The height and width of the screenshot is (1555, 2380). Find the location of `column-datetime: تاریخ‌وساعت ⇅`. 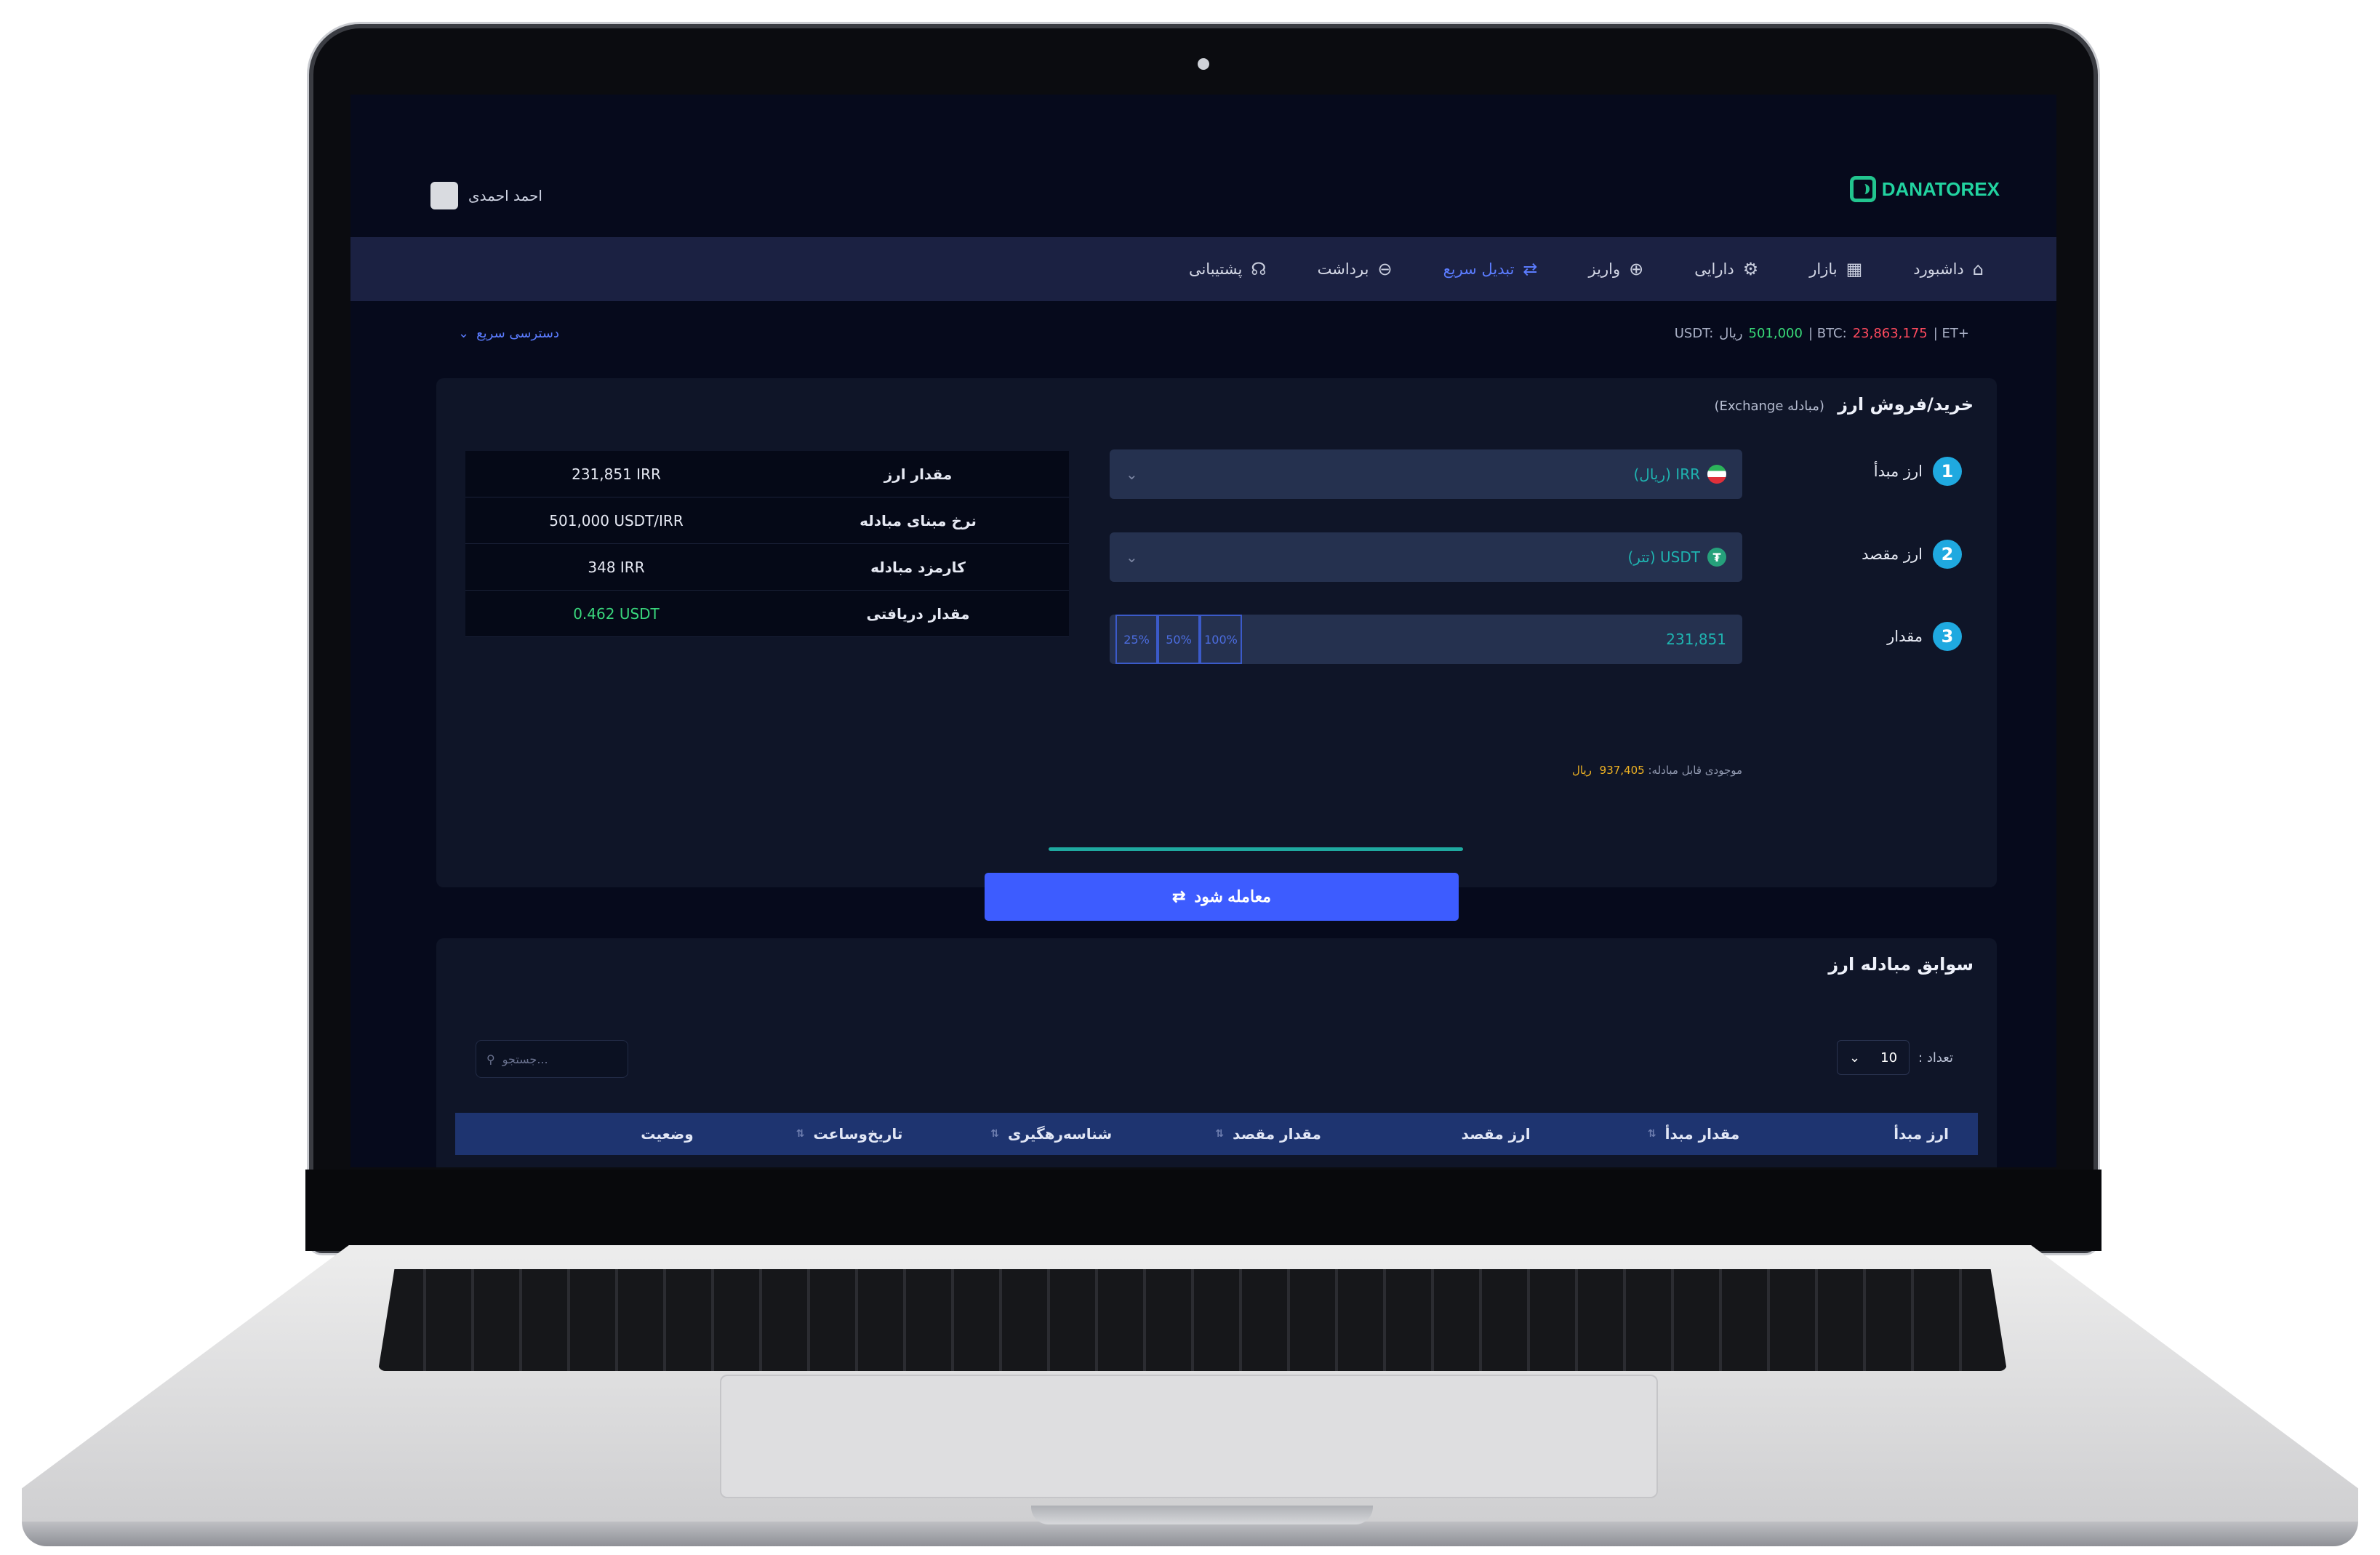

column-datetime: تاریخ‌وساعت ⇅ is located at coordinates (798, 1134).